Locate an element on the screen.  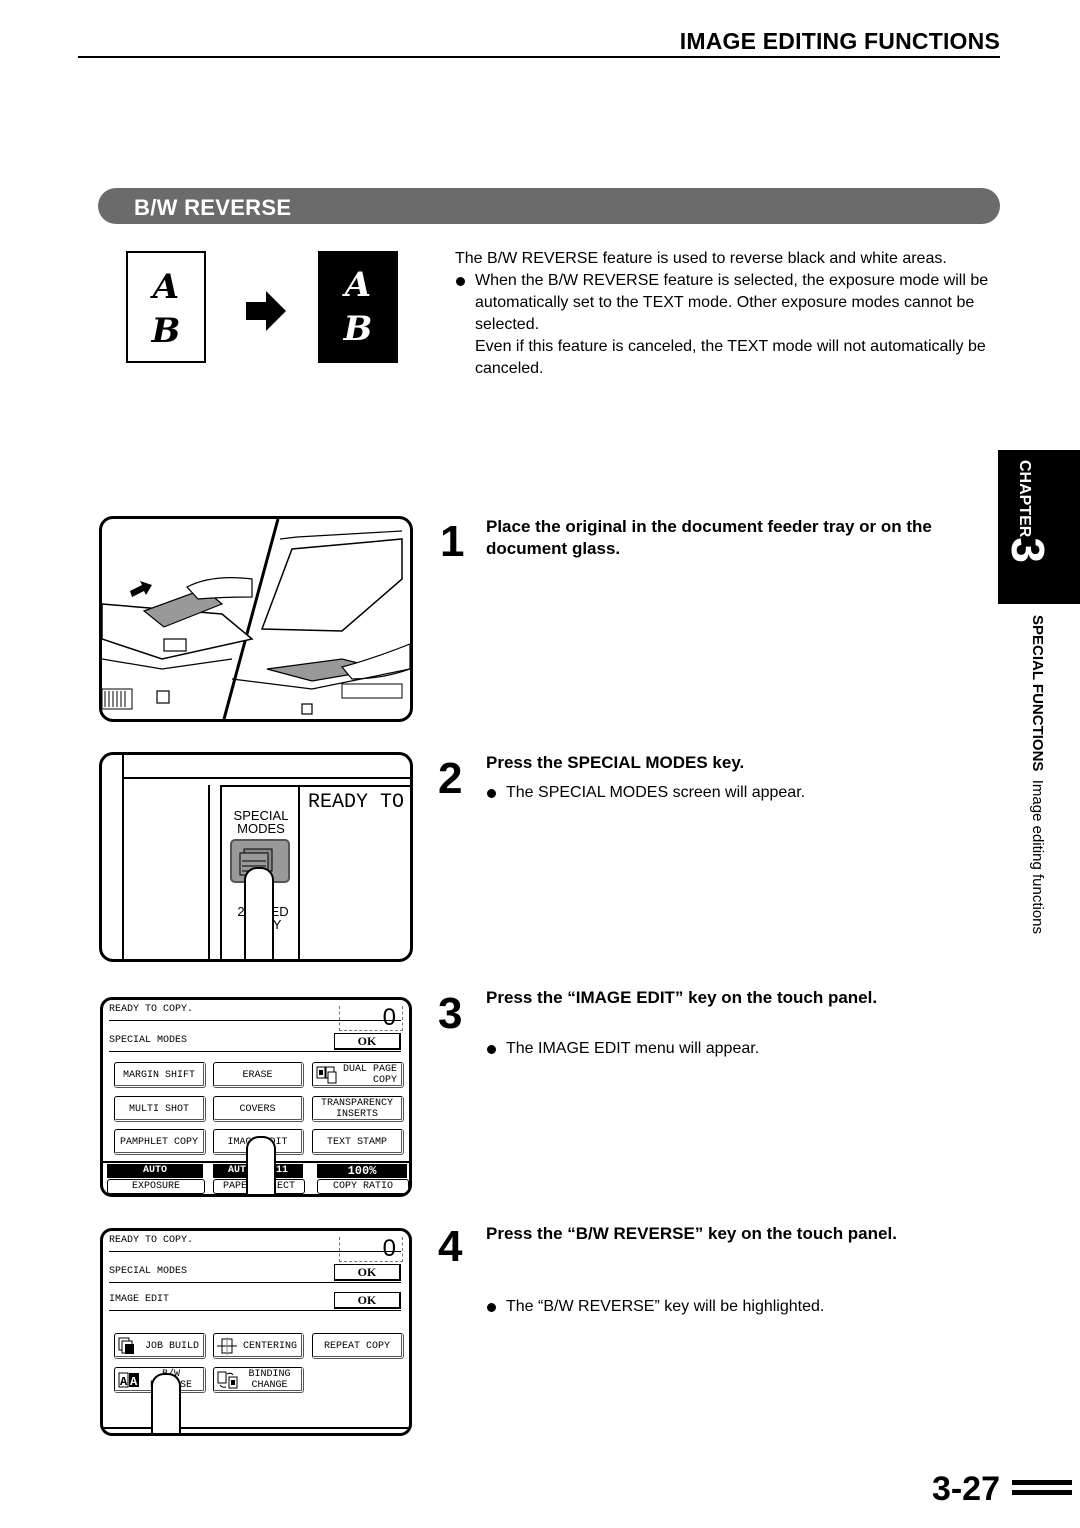
step-number: 3 is located at coordinates (450, 1013).